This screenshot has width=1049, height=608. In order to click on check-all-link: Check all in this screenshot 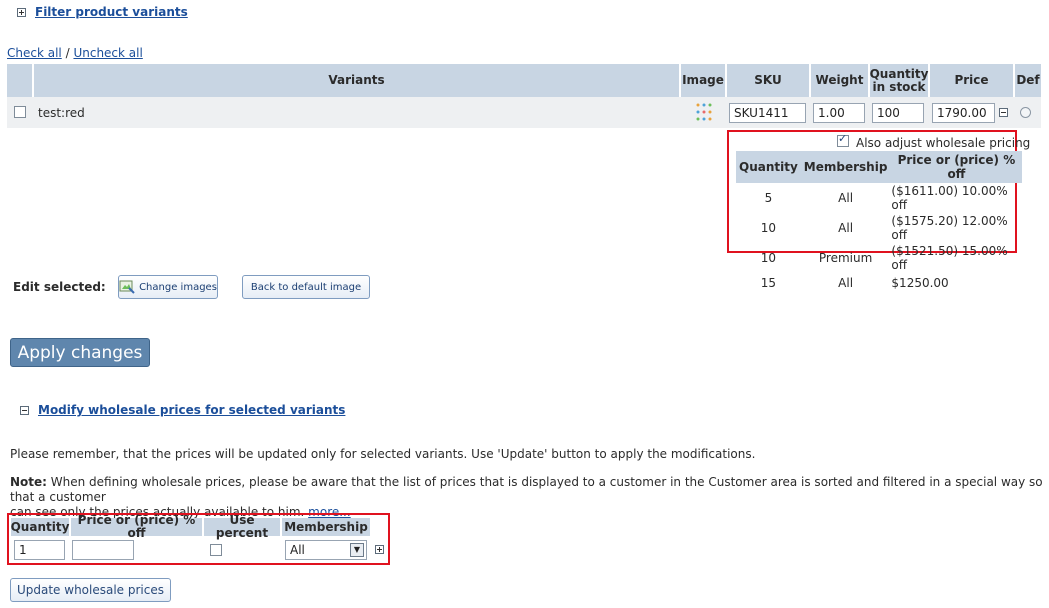, I will do `click(34, 53)`.